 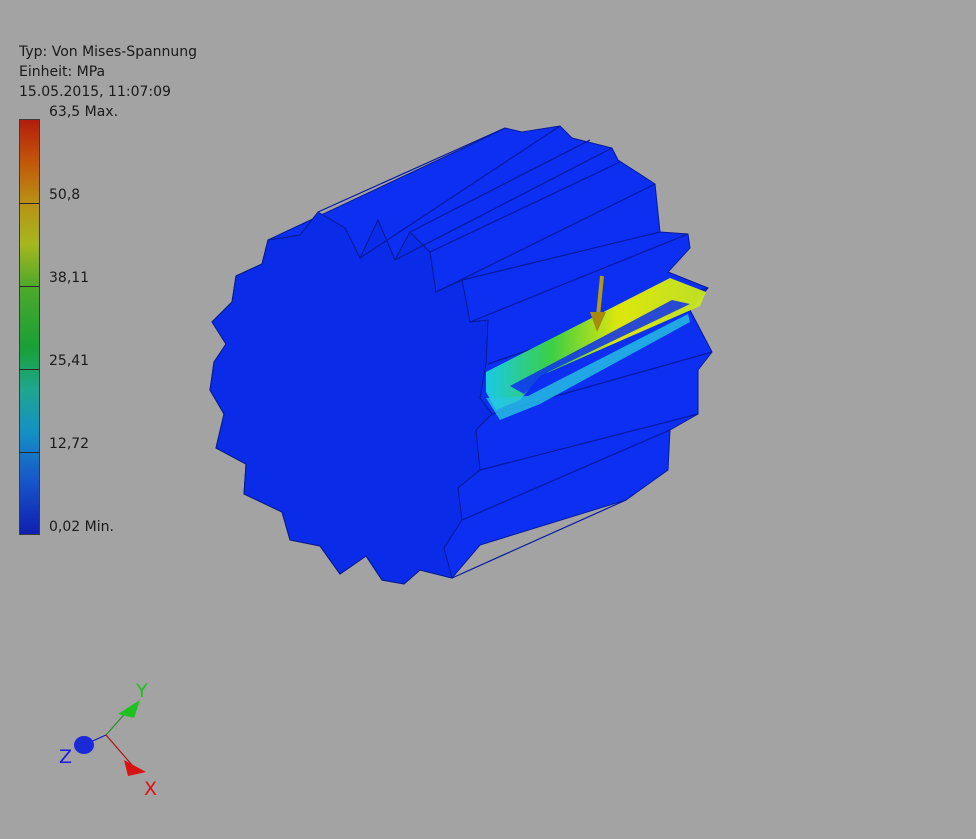 What do you see at coordinates (141, 691) in the screenshot?
I see `y-axis-label: Y` at bounding box center [141, 691].